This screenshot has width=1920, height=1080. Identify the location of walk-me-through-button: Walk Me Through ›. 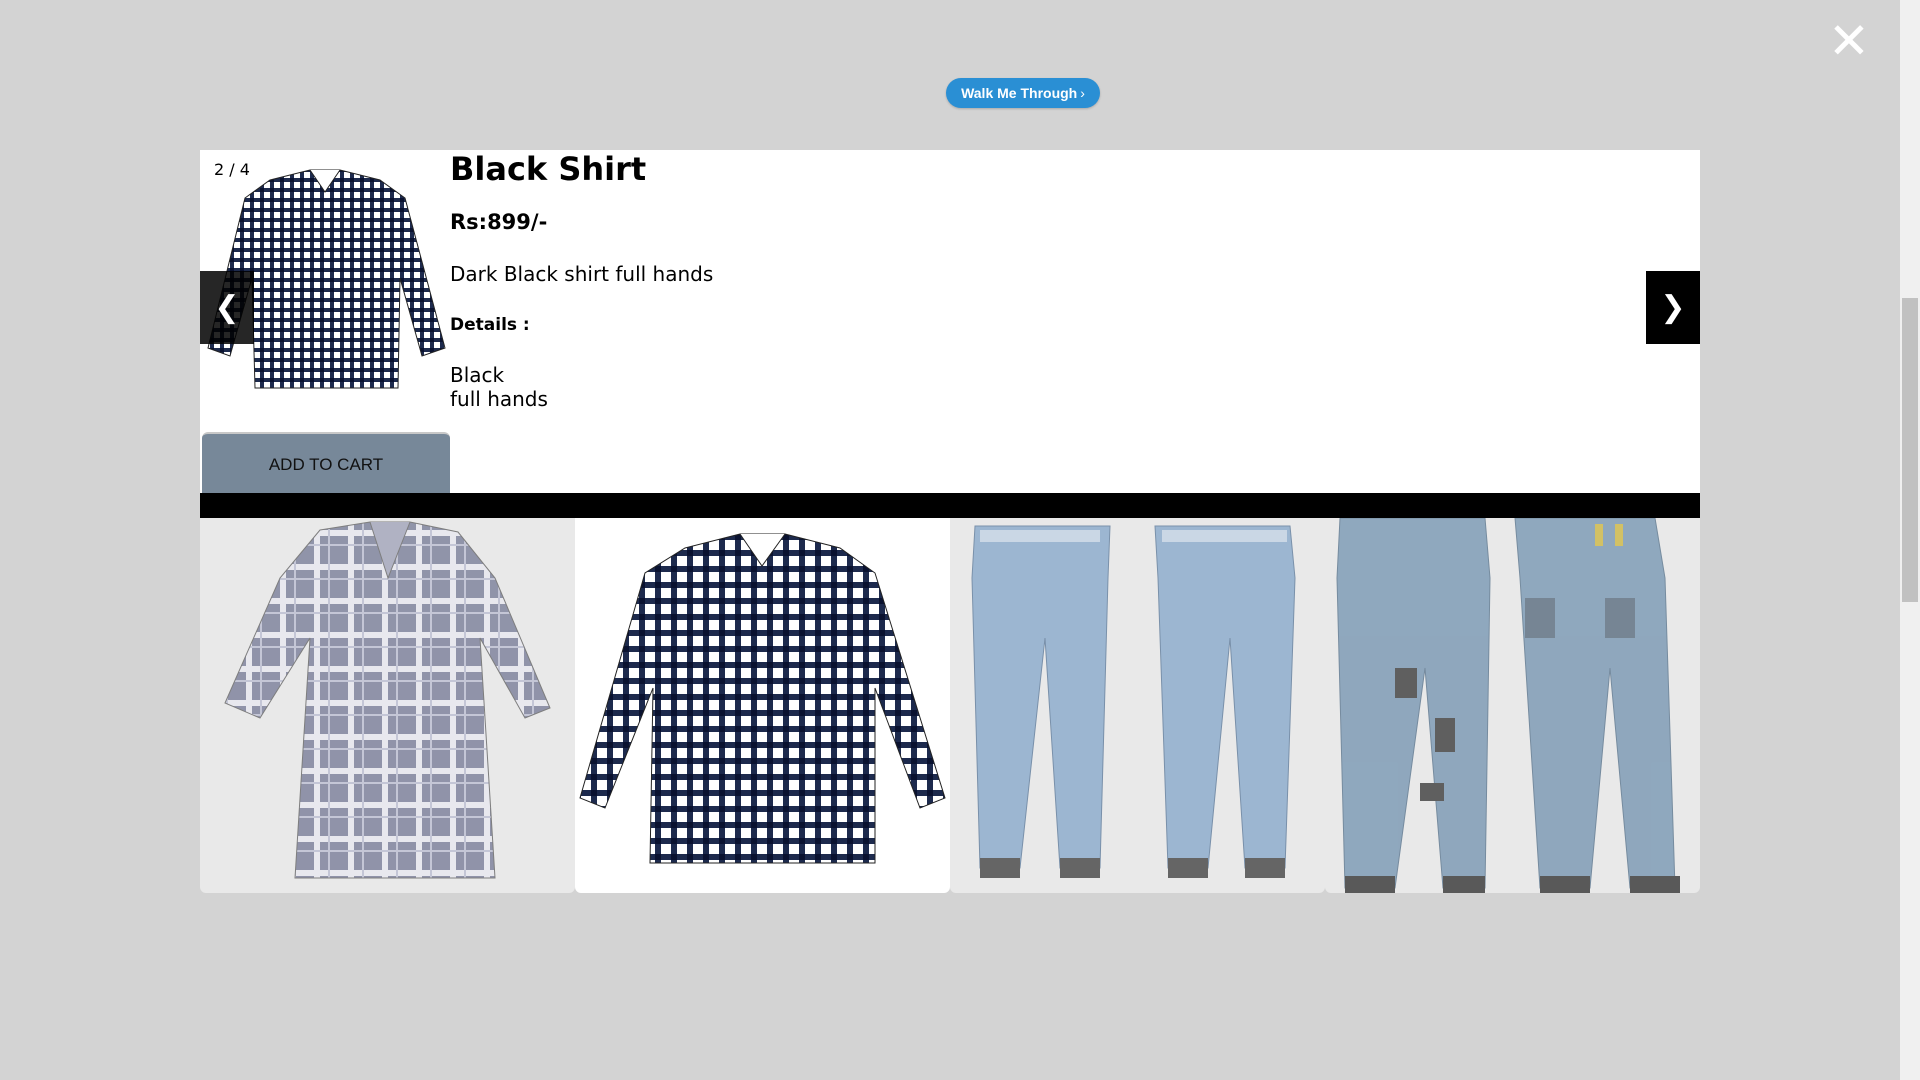
(1023, 93).